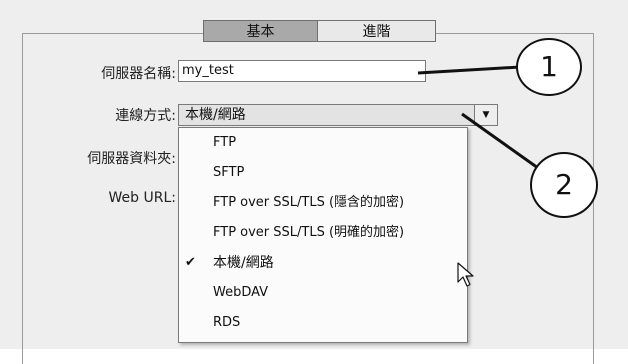 Image resolution: width=628 pixels, height=364 pixels. I want to click on callout-2: 2, so click(564, 185).